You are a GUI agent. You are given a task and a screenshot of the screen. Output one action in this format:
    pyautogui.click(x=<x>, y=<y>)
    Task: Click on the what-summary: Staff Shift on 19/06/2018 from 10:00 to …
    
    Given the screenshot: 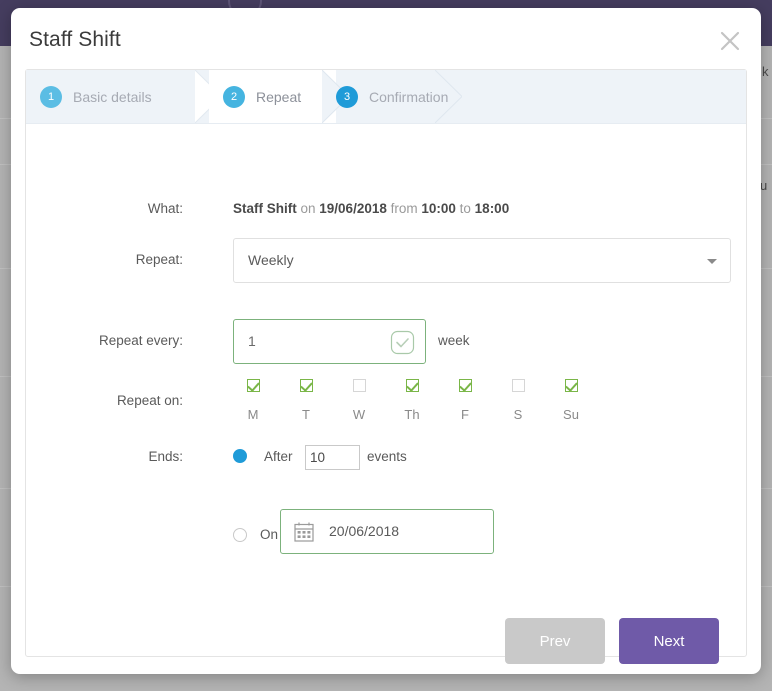 What is the action you would take?
    pyautogui.click(x=371, y=208)
    